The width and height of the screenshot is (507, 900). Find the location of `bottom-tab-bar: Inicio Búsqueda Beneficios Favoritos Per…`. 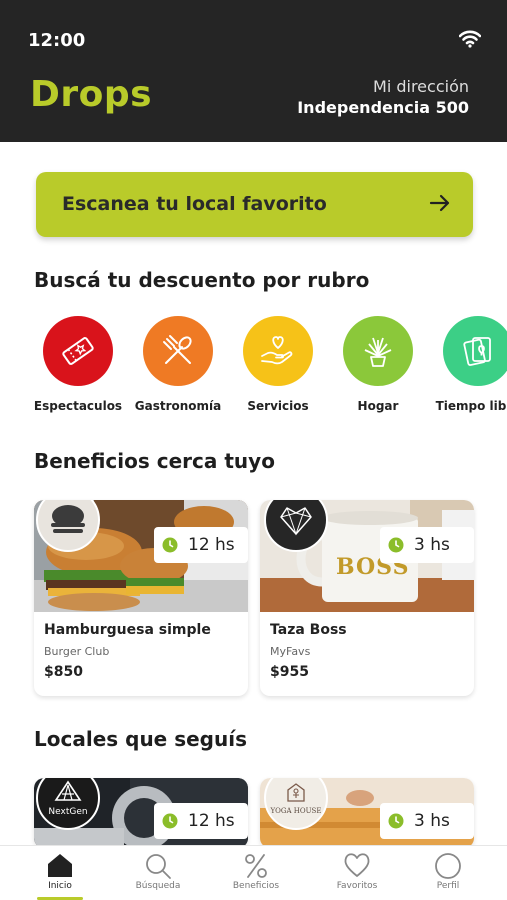

bottom-tab-bar: Inicio Búsqueda Beneficios Favoritos Per… is located at coordinates (253, 872).